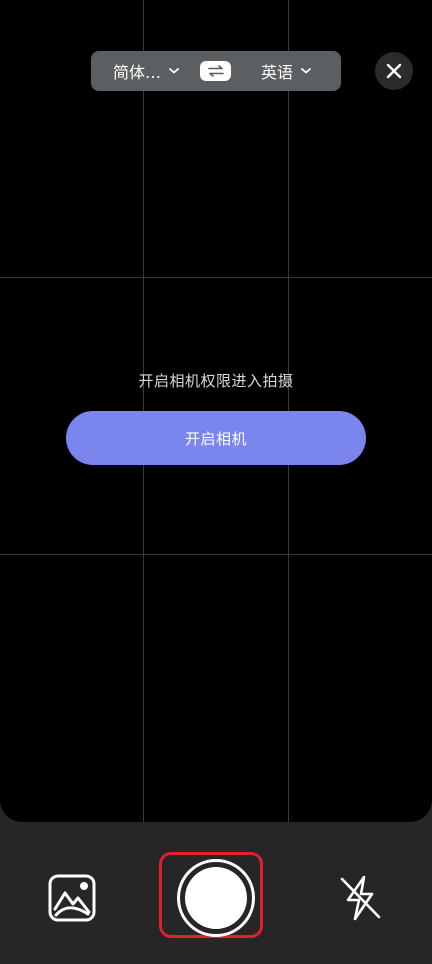 This screenshot has width=432, height=964. I want to click on gallery-button, so click(72, 898).